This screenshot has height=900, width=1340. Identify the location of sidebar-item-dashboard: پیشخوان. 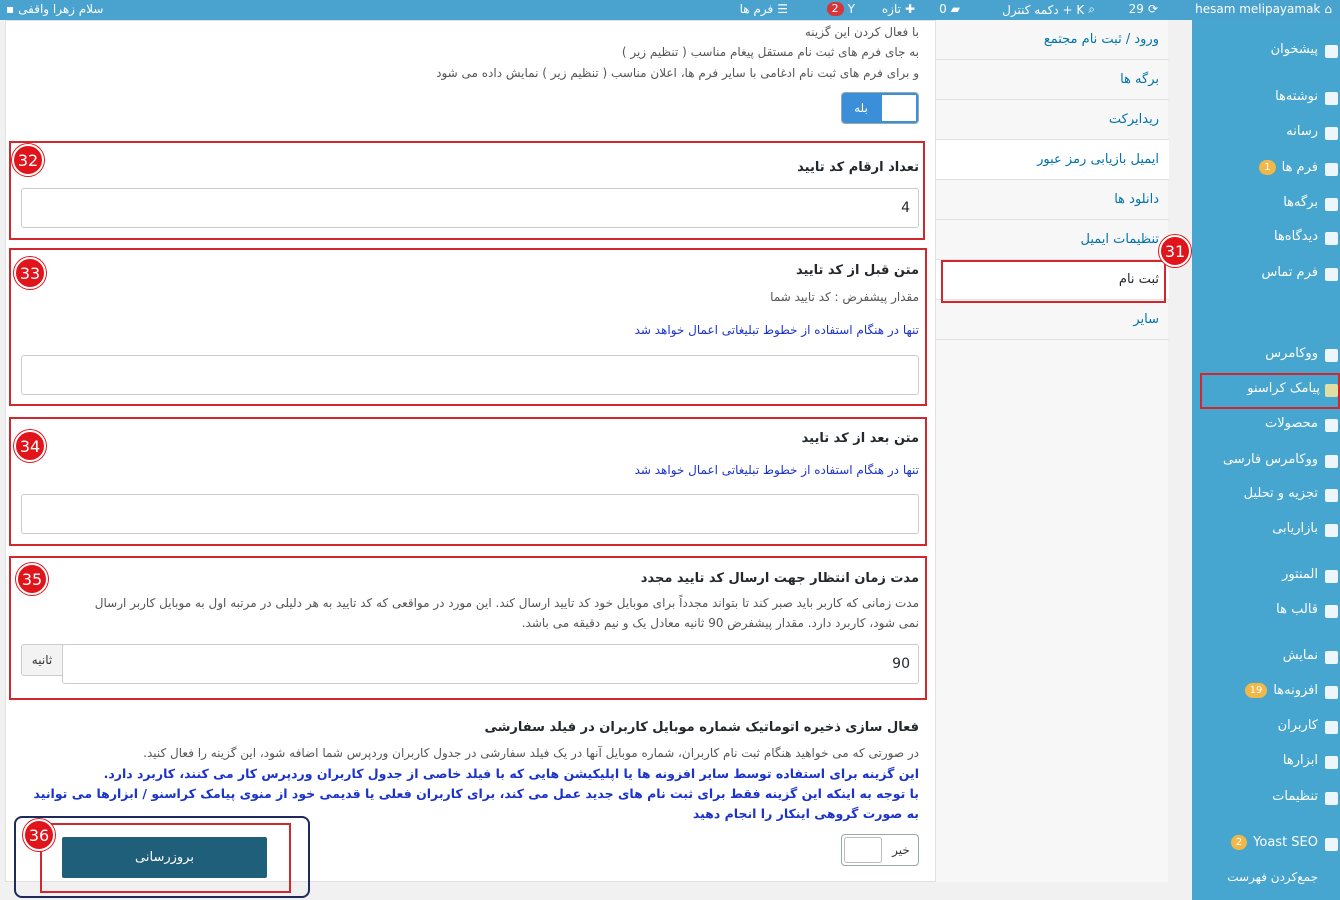
(1294, 49).